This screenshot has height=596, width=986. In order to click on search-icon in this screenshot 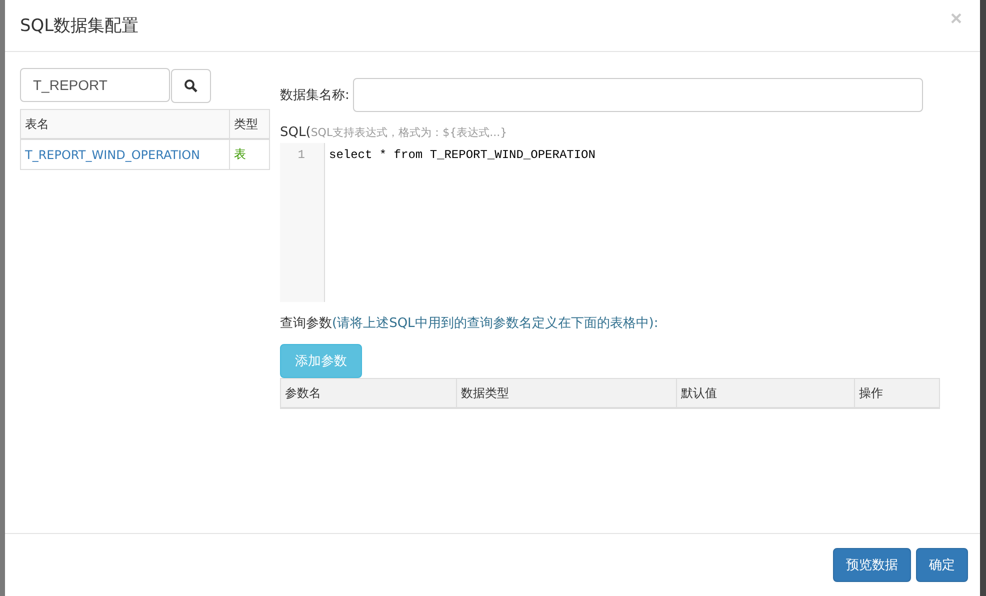, I will do `click(191, 86)`.